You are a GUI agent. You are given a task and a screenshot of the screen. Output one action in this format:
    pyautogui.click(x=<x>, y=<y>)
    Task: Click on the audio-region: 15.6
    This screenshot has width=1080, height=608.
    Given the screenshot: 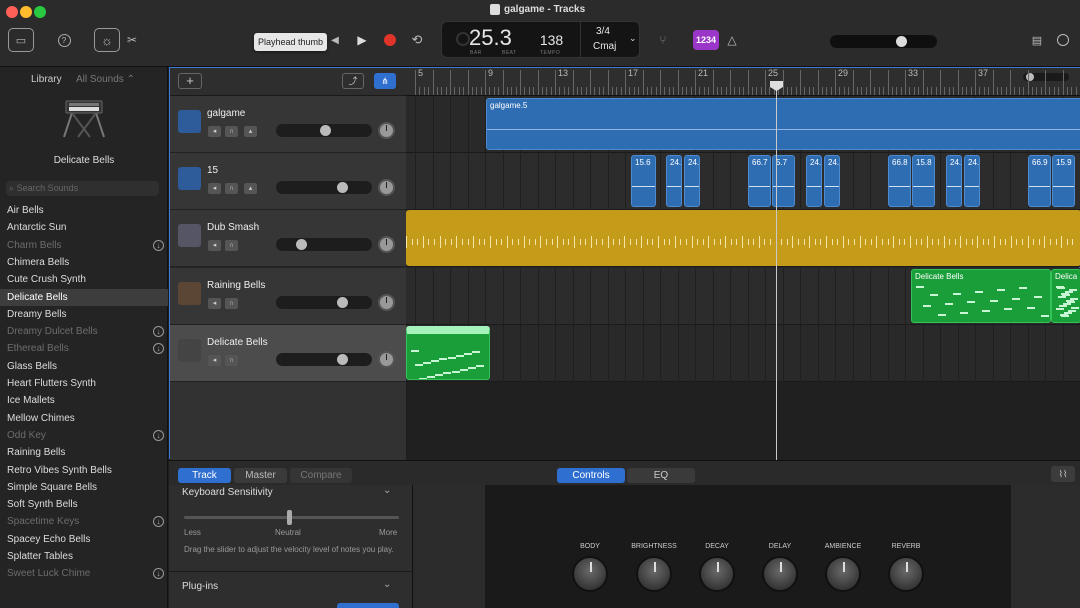 What is the action you would take?
    pyautogui.click(x=643, y=181)
    